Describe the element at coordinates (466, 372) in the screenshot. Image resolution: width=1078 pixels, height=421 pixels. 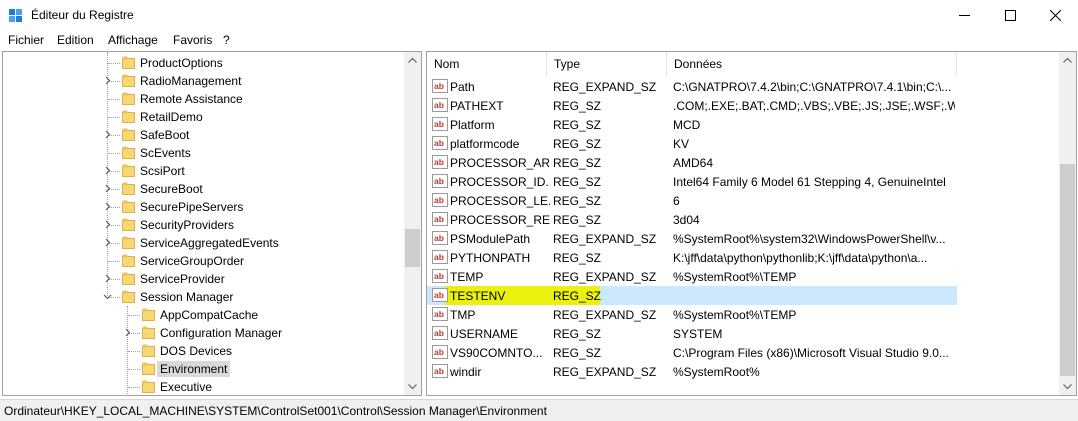
I see `value-name: windir` at that location.